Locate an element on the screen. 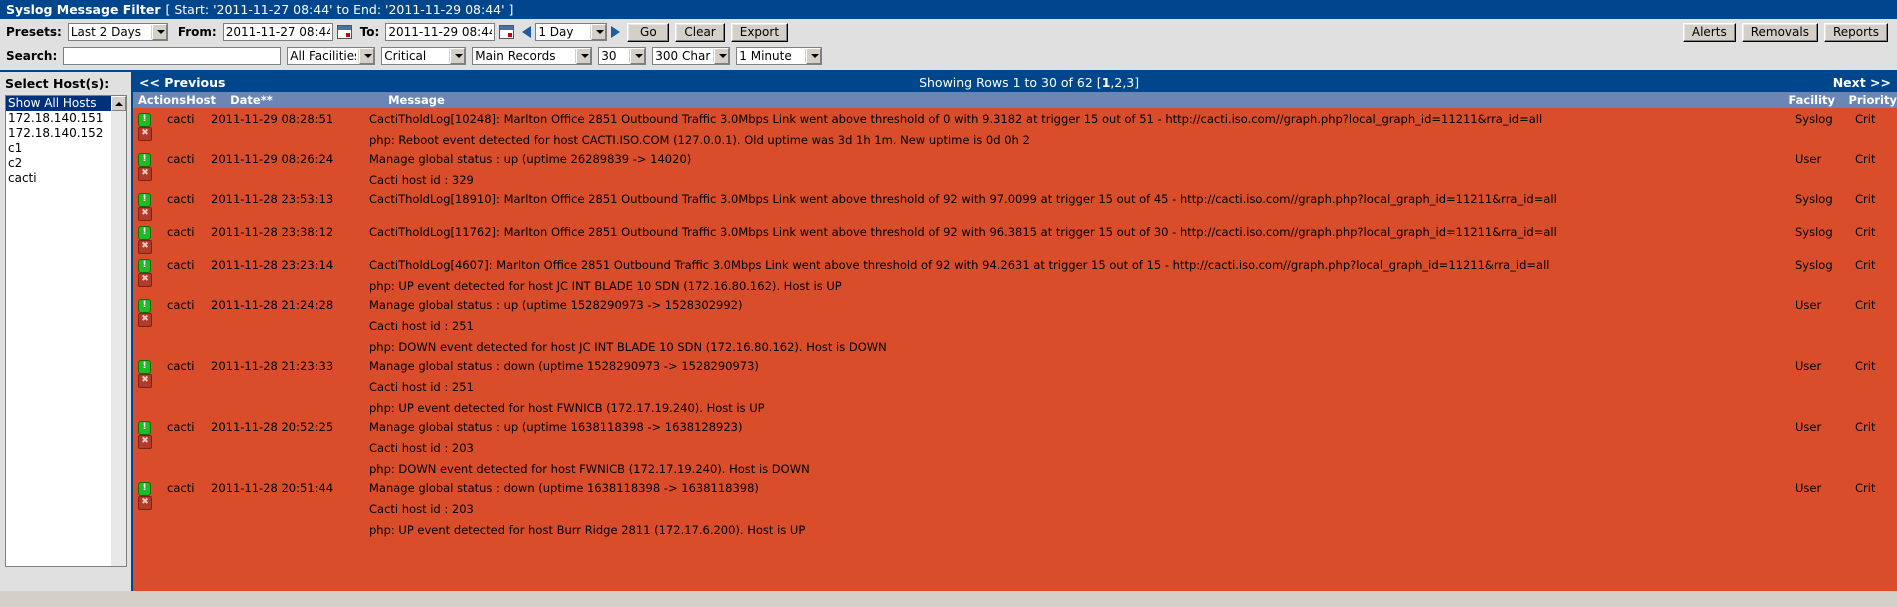 The height and width of the screenshot is (607, 1897). export-button: Export is located at coordinates (759, 32).